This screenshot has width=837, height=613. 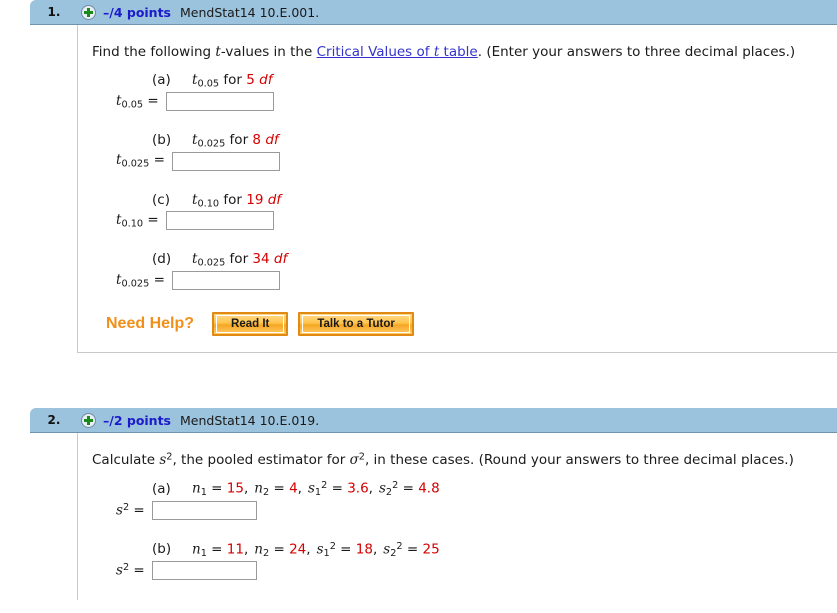 What do you see at coordinates (196, 488) in the screenshot?
I see `q2a-n1-var: n` at bounding box center [196, 488].